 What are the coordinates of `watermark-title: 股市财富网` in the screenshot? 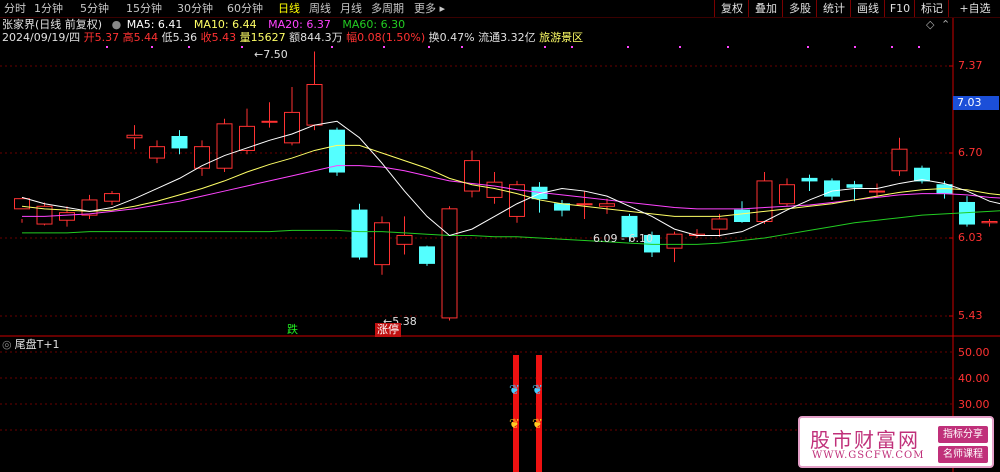 It's located at (865, 440).